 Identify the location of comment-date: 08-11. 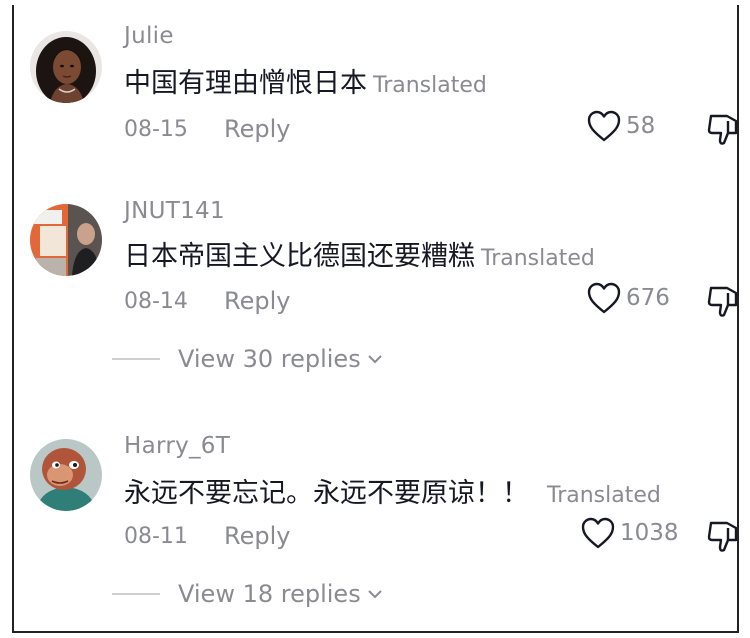
(156, 536).